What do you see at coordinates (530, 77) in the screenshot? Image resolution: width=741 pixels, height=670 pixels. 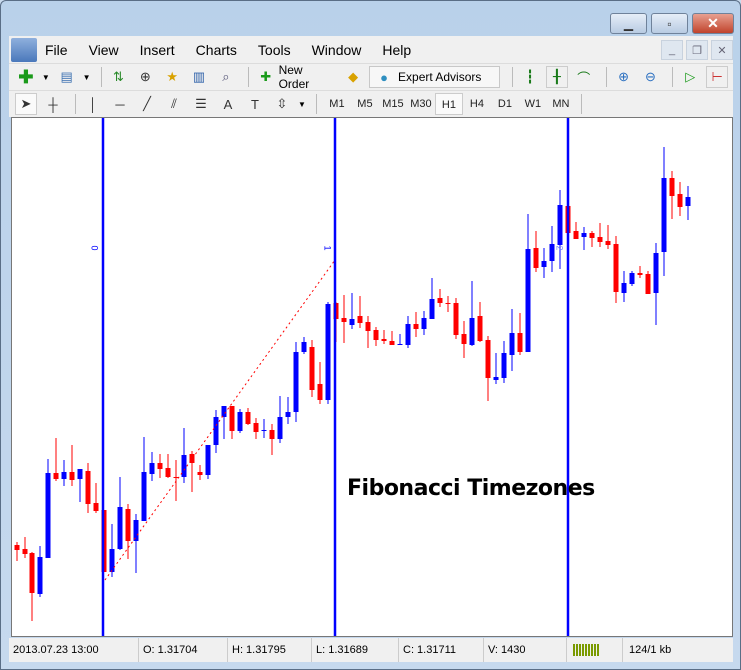 I see `bar-chart-icon: ┇` at bounding box center [530, 77].